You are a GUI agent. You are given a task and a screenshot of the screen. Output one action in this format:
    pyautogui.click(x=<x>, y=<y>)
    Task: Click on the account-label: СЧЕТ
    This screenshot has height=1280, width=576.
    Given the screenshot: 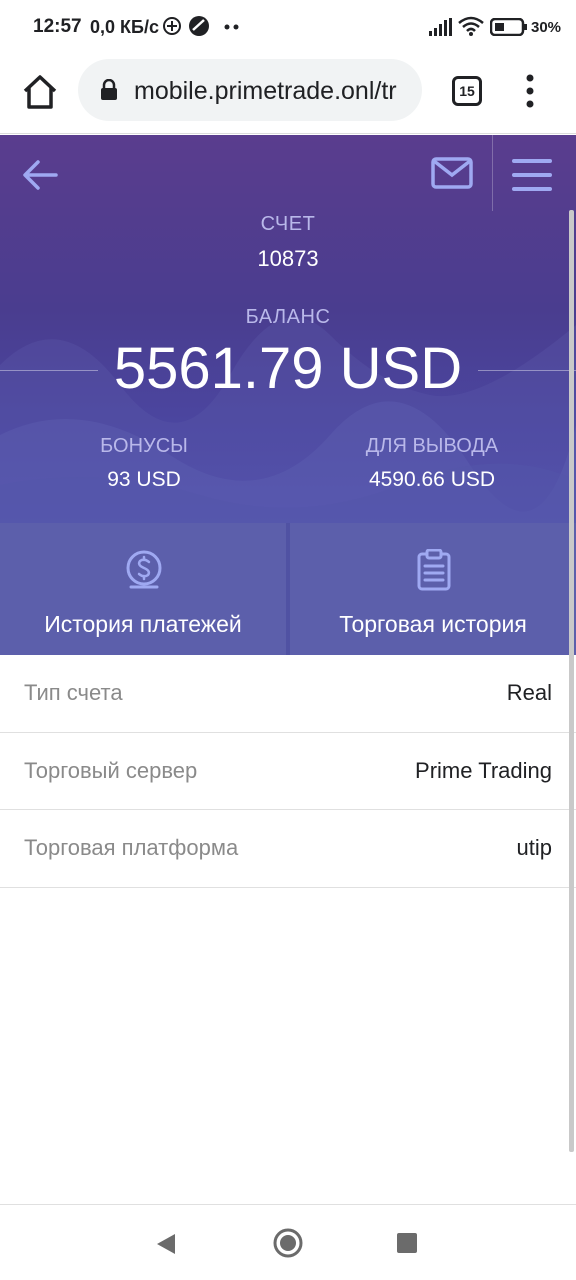 What is the action you would take?
    pyautogui.click(x=288, y=224)
    